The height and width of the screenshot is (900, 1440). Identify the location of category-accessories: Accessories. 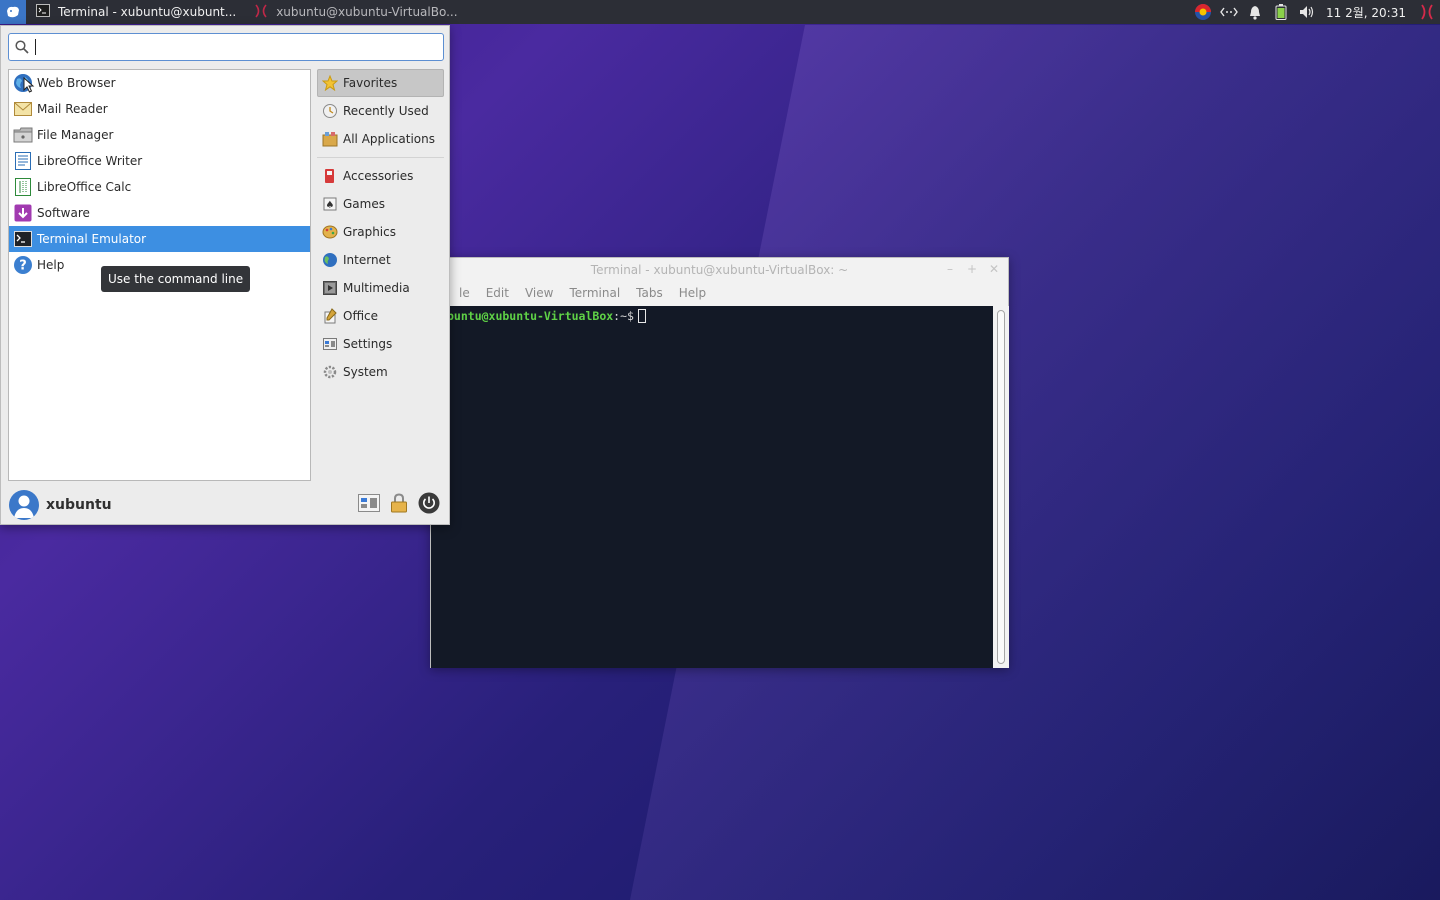
(380, 176).